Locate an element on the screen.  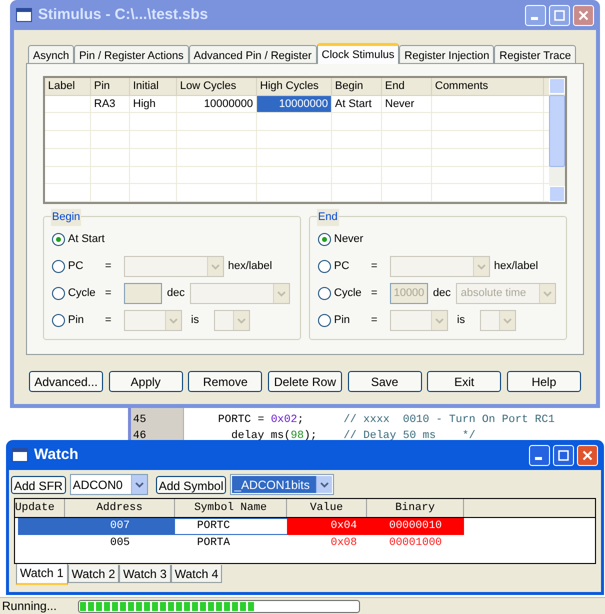
add-symbol-button: Add Symbol is located at coordinates (191, 485).